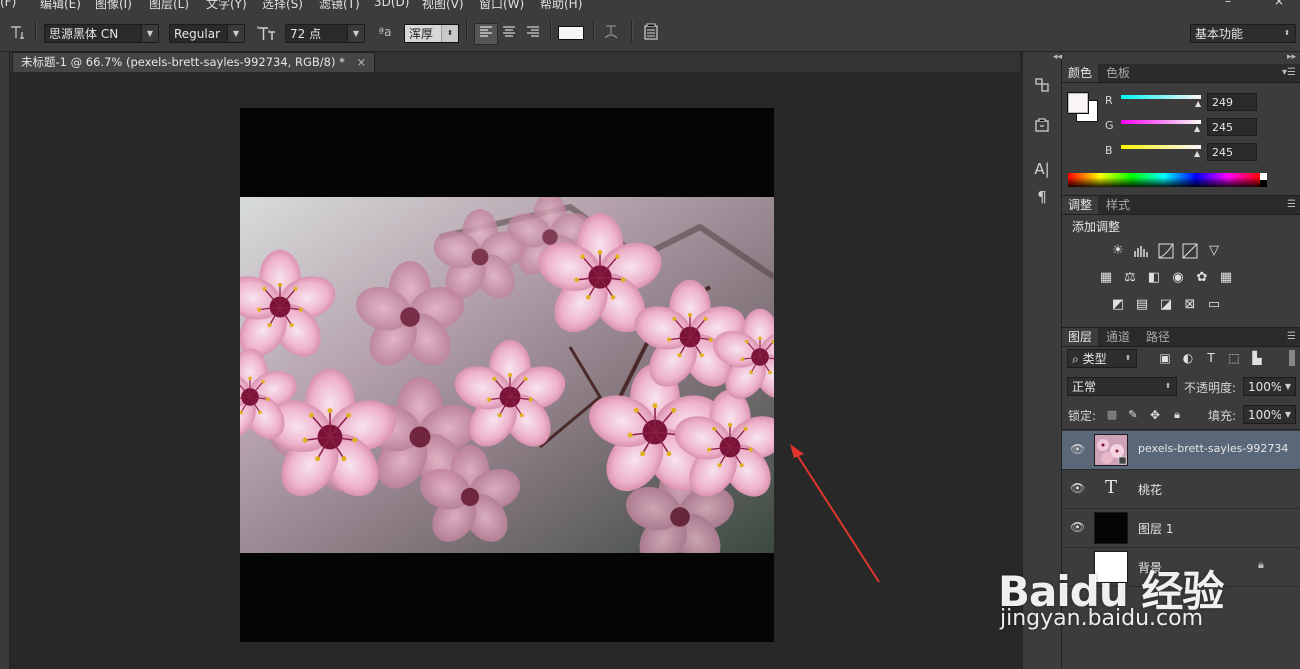 The height and width of the screenshot is (669, 1300). What do you see at coordinates (1265, 415) in the screenshot?
I see `fill-value: 100%` at bounding box center [1265, 415].